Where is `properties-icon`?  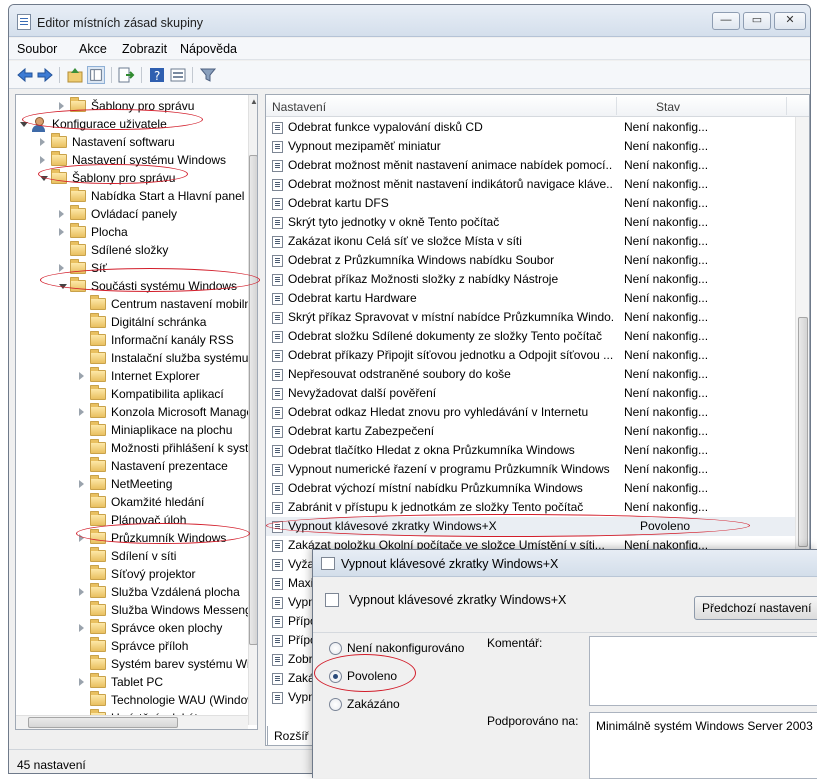 properties-icon is located at coordinates (178, 75).